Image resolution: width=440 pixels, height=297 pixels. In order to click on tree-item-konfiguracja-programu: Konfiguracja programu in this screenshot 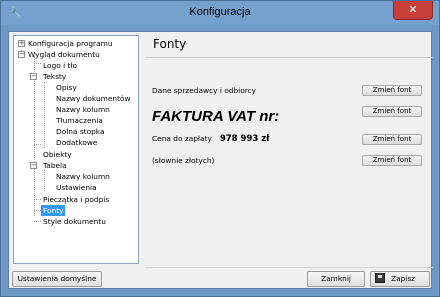, I will do `click(70, 43)`.